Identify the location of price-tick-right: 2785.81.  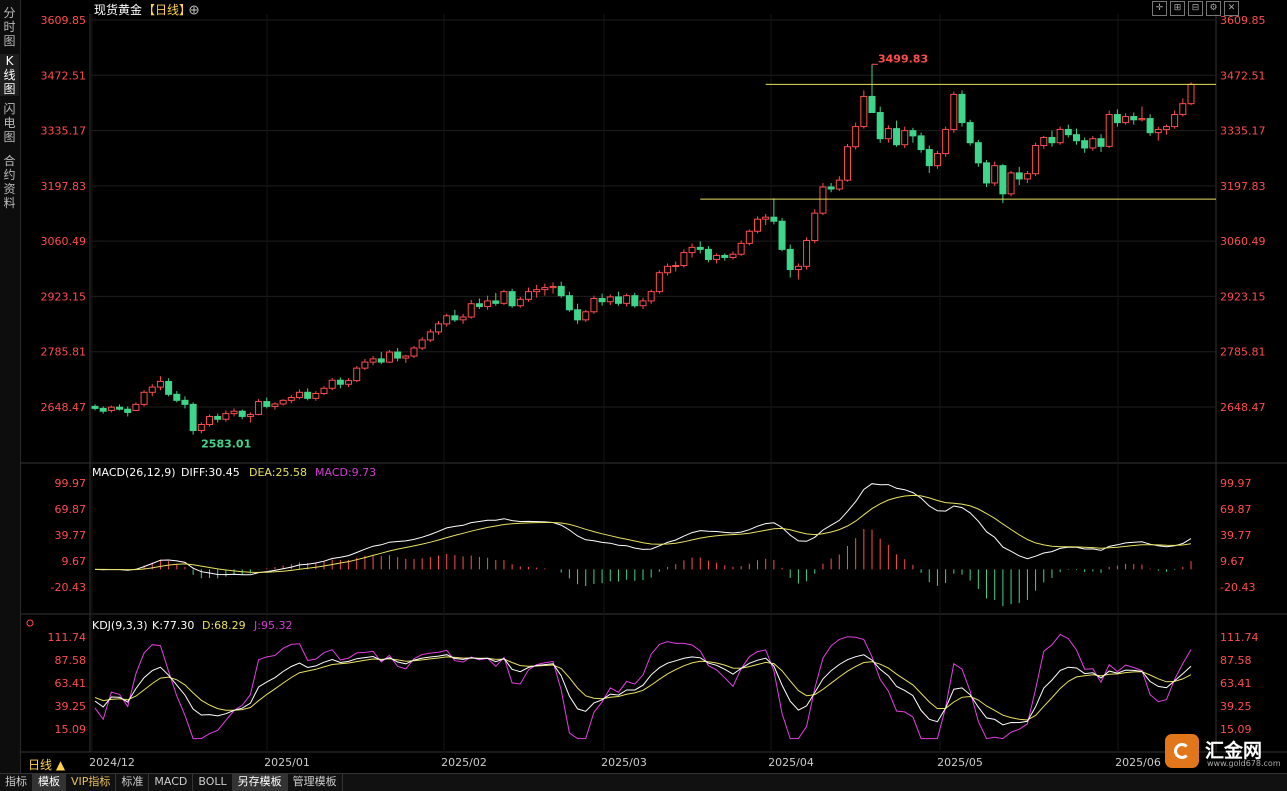
(1243, 352).